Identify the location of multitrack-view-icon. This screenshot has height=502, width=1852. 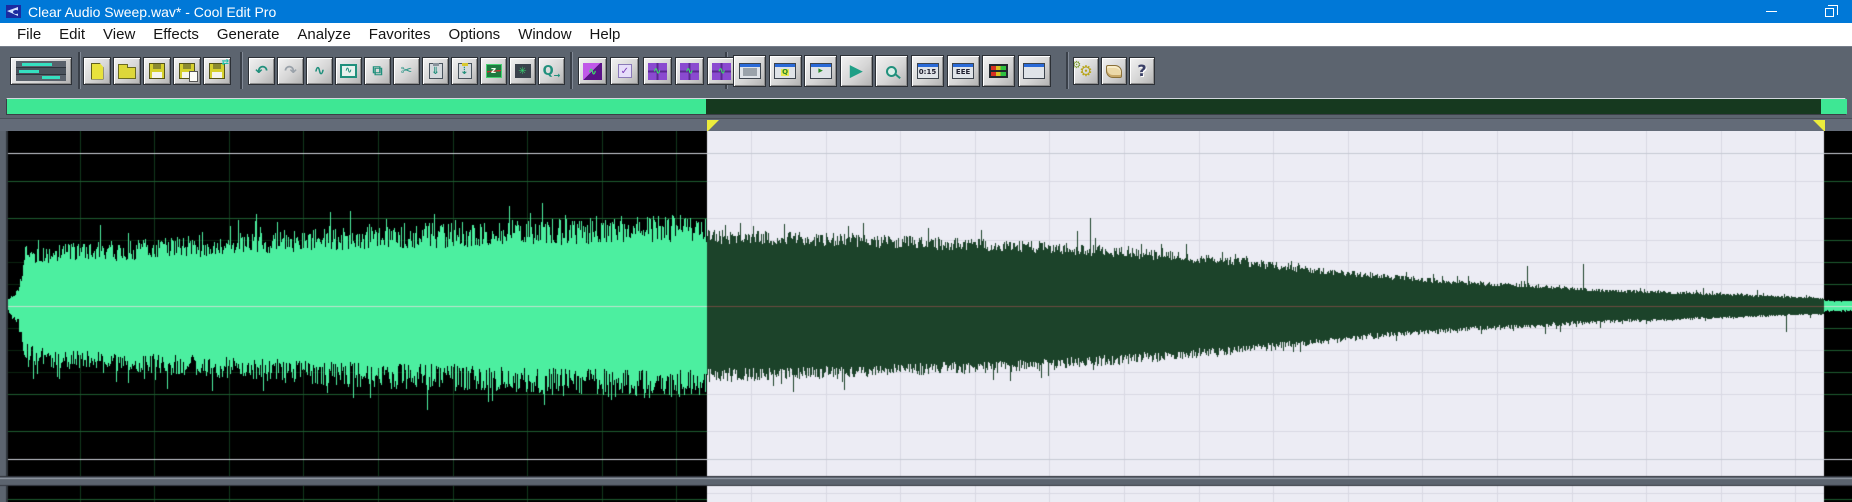
(41, 71).